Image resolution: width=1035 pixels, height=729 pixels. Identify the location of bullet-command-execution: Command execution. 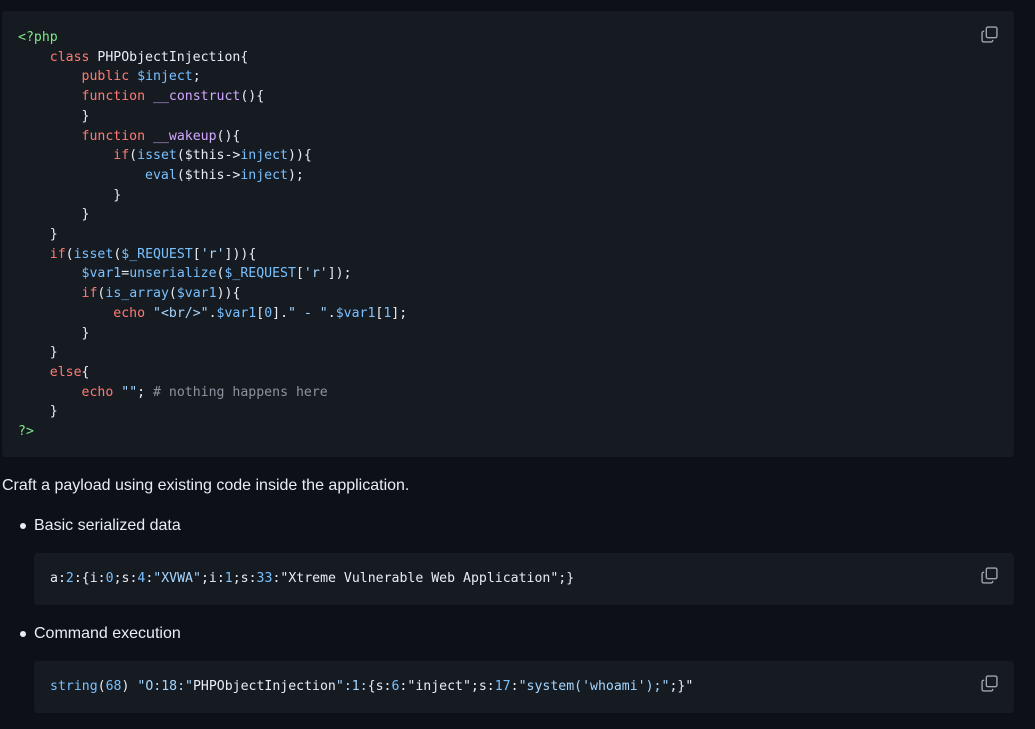
(100, 634).